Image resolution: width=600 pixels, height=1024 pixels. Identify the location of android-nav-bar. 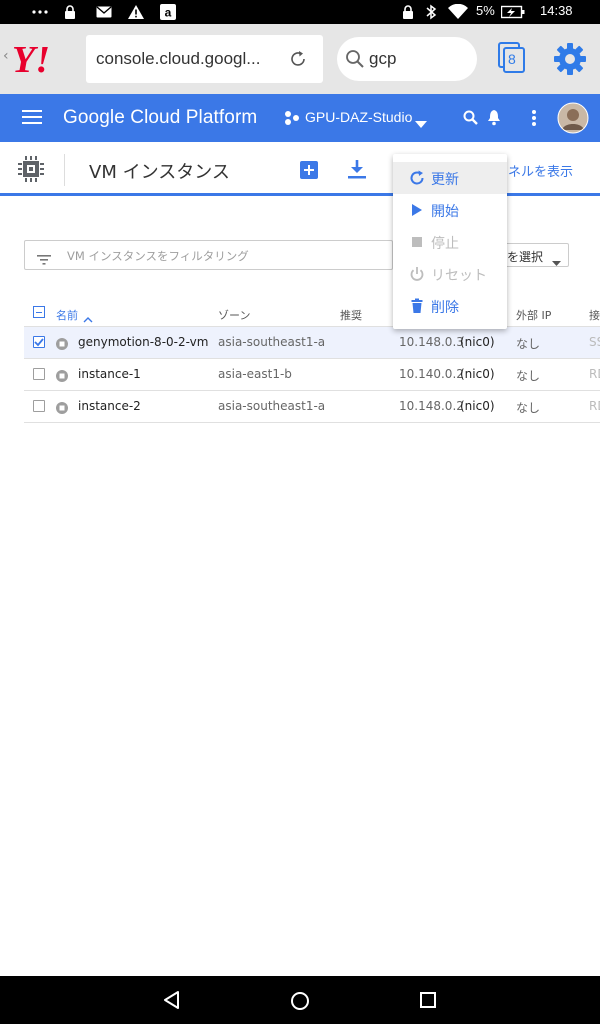
(300, 1000).